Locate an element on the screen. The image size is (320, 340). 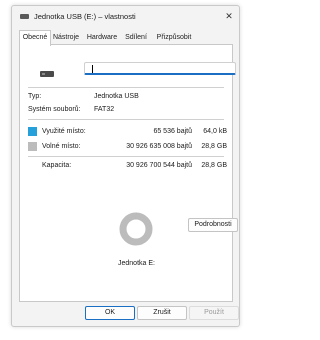
type-value: Jednotka USB is located at coordinates (116, 96).